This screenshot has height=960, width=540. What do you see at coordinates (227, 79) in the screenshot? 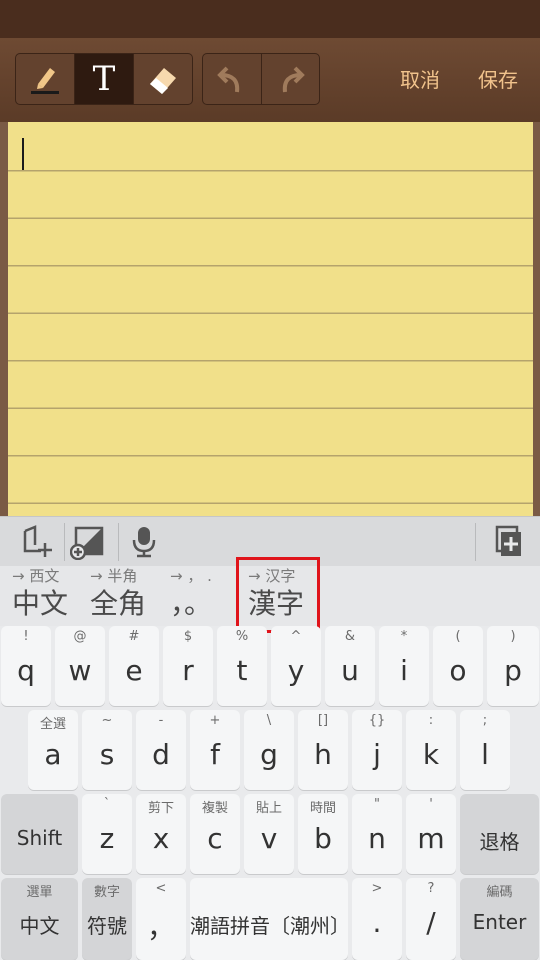
I see `undo-icon` at bounding box center [227, 79].